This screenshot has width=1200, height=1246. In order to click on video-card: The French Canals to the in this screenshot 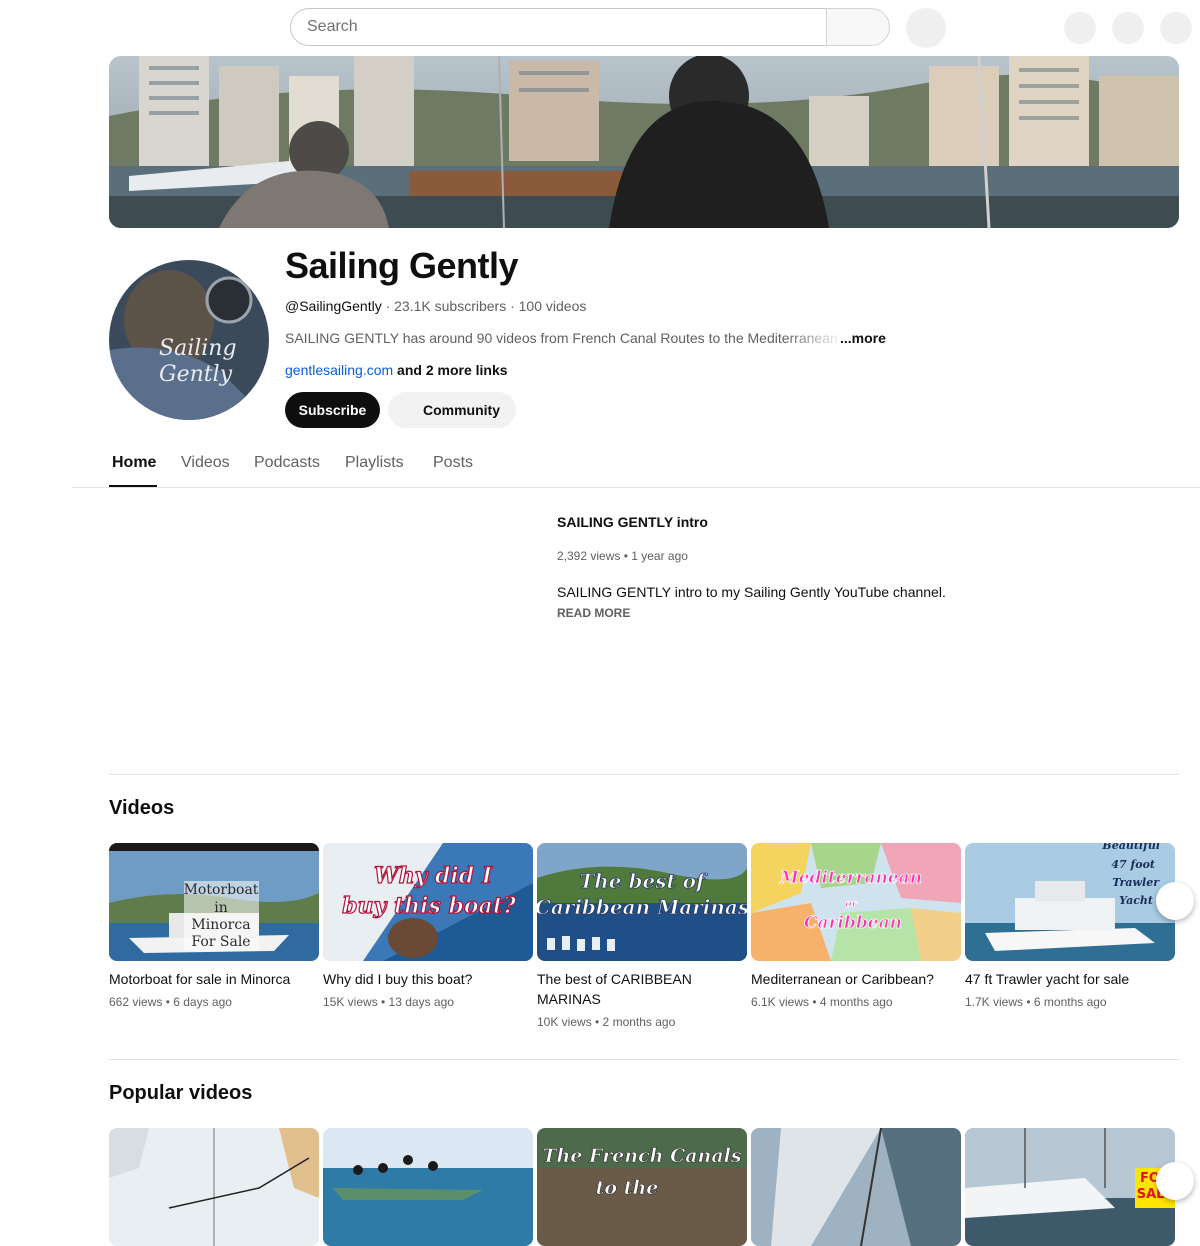, I will do `click(642, 1187)`.